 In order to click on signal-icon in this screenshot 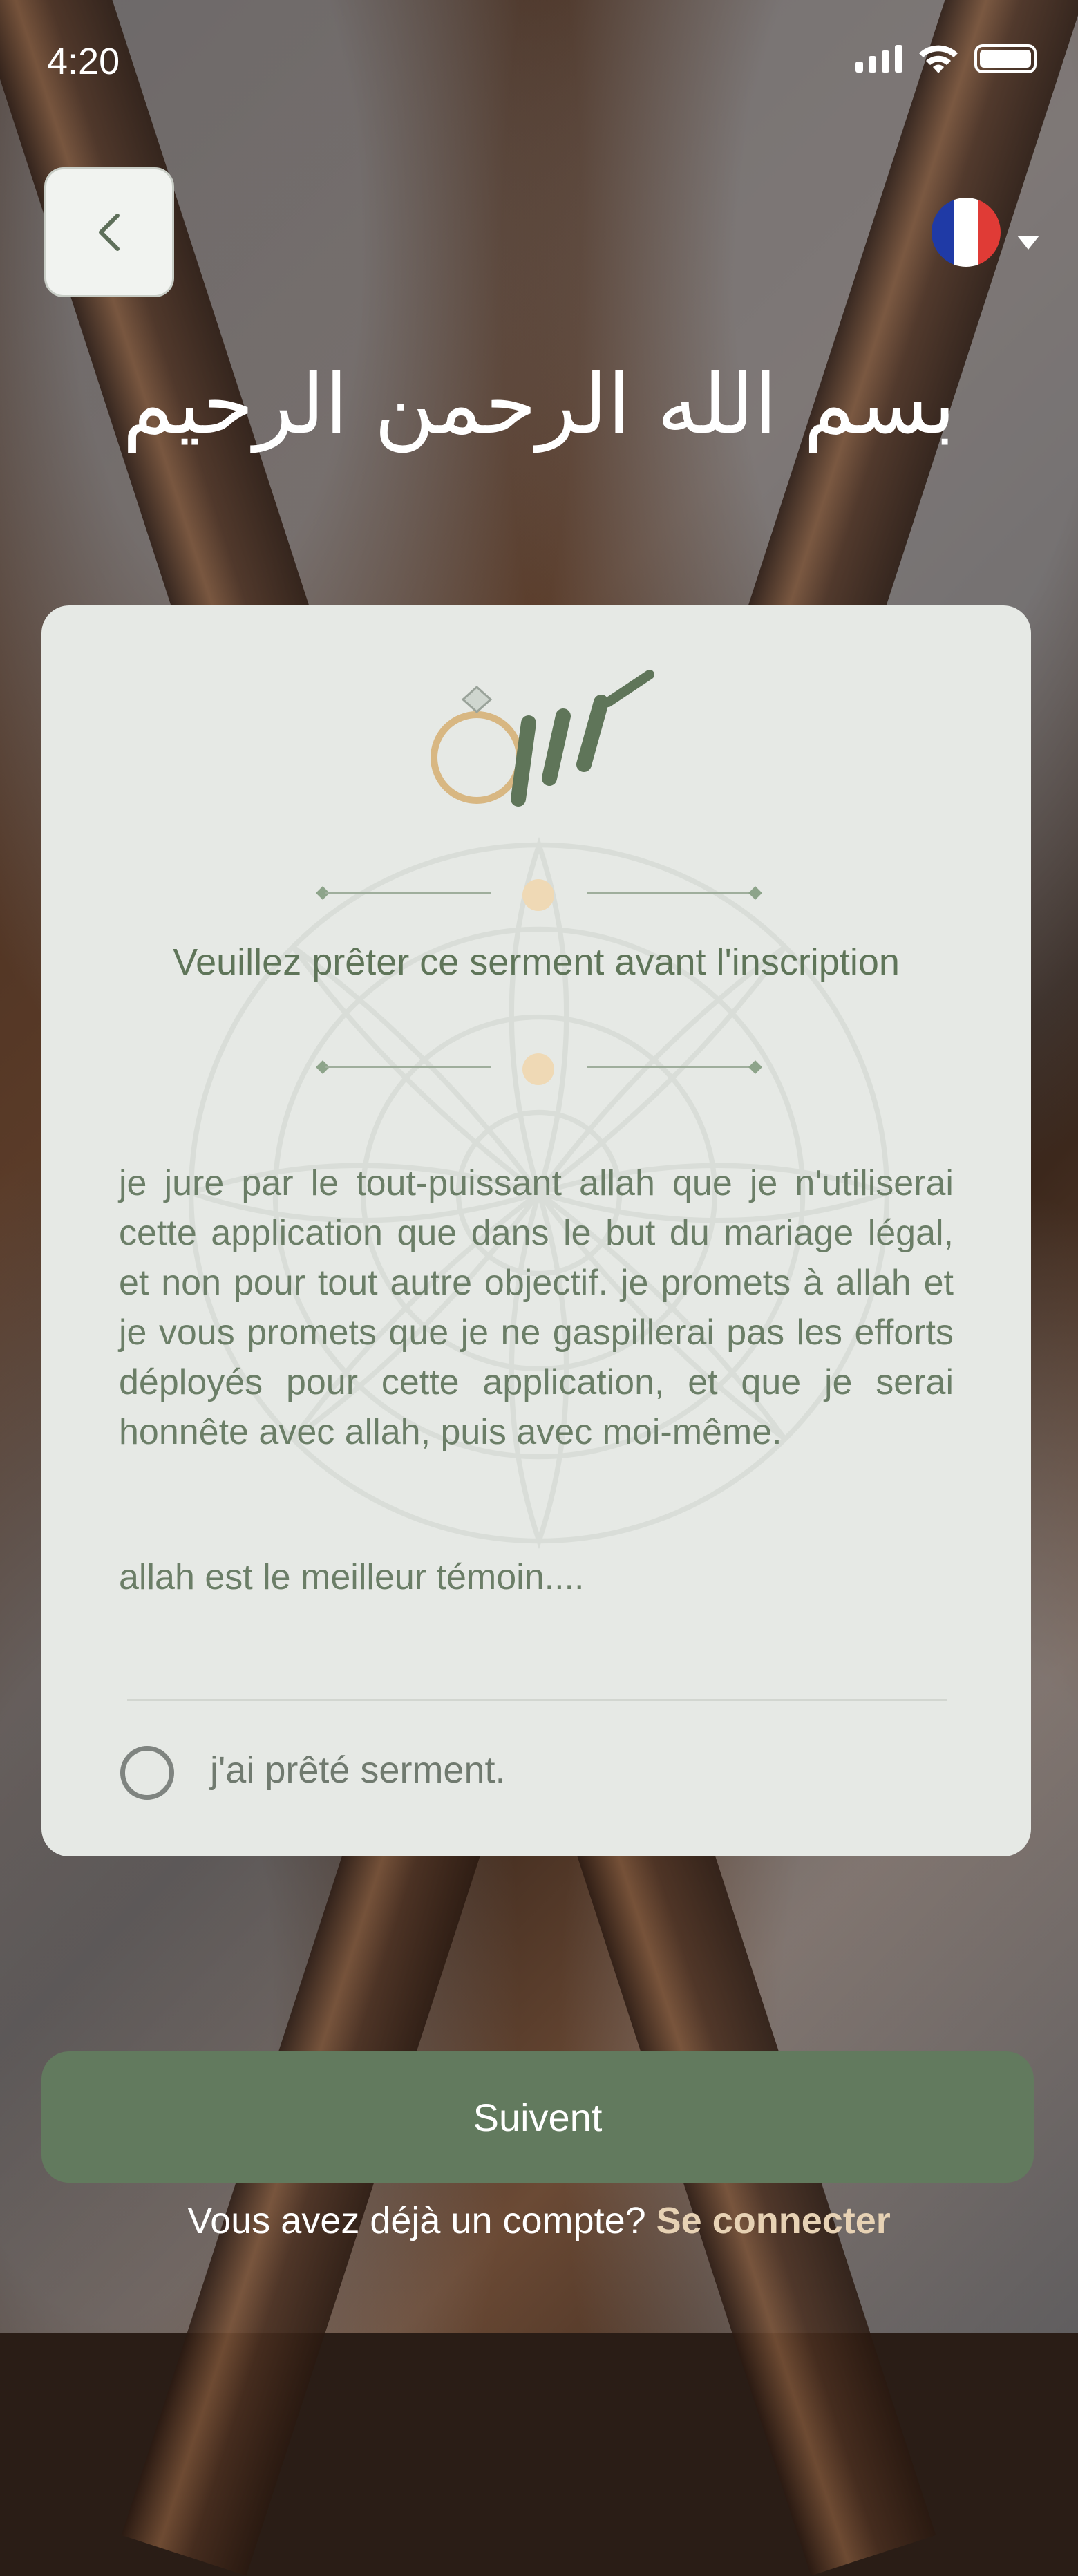, I will do `click(878, 59)`.